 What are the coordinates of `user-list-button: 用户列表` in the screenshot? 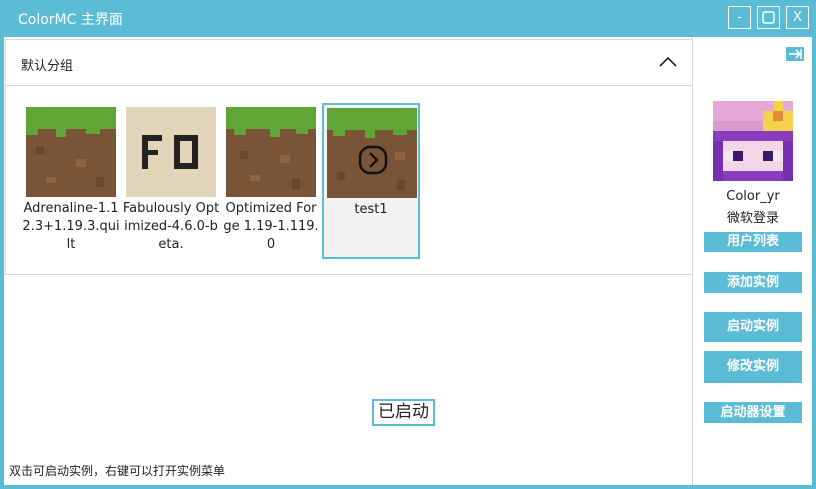 It's located at (753, 242).